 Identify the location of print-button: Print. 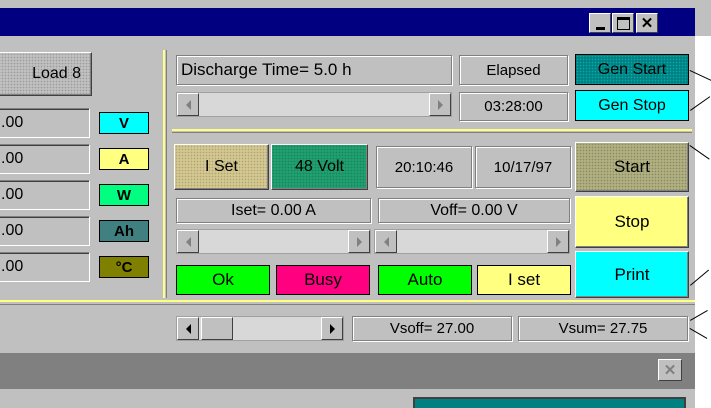
(632, 274).